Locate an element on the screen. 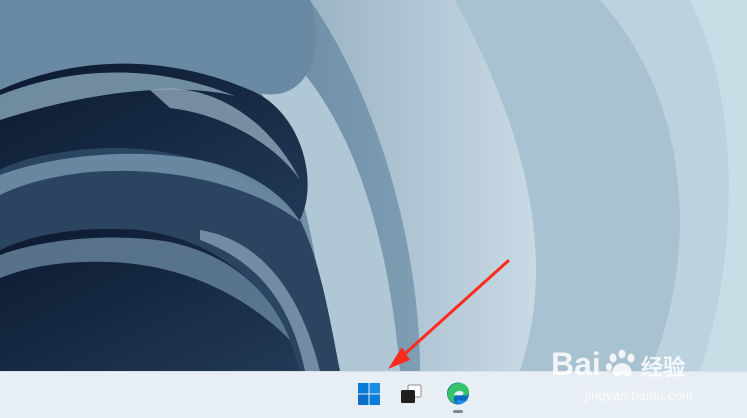 The width and height of the screenshot is (747, 418). edge-browser-button is located at coordinates (458, 396).